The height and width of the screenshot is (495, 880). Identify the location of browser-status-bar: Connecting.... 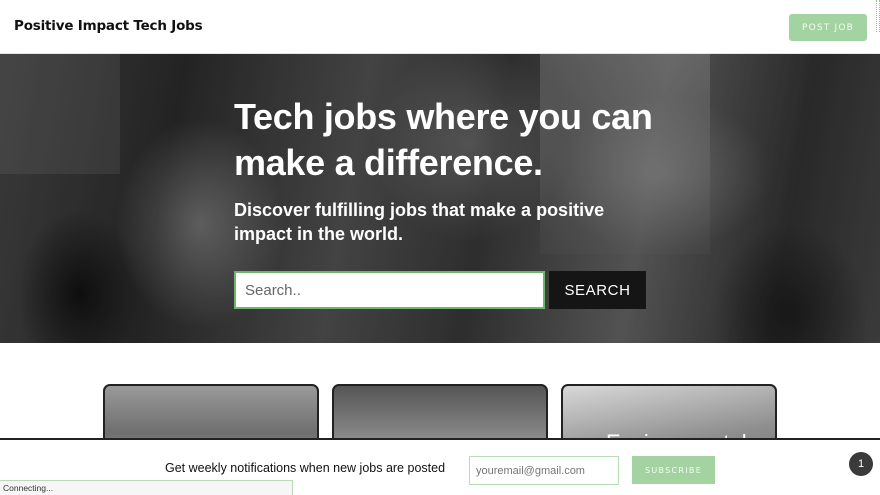
(146, 487).